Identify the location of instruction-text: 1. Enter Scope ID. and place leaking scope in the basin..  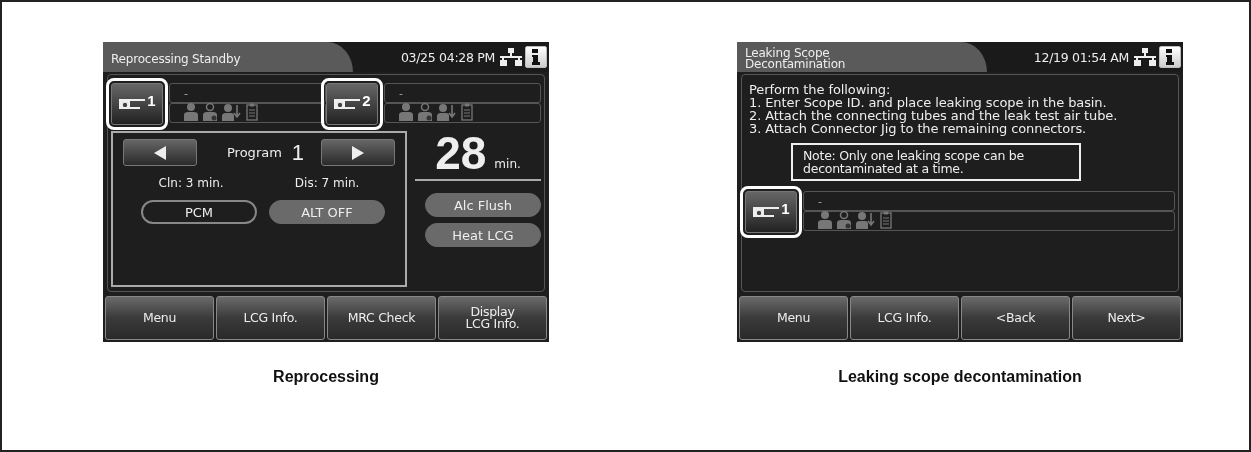
(928, 102).